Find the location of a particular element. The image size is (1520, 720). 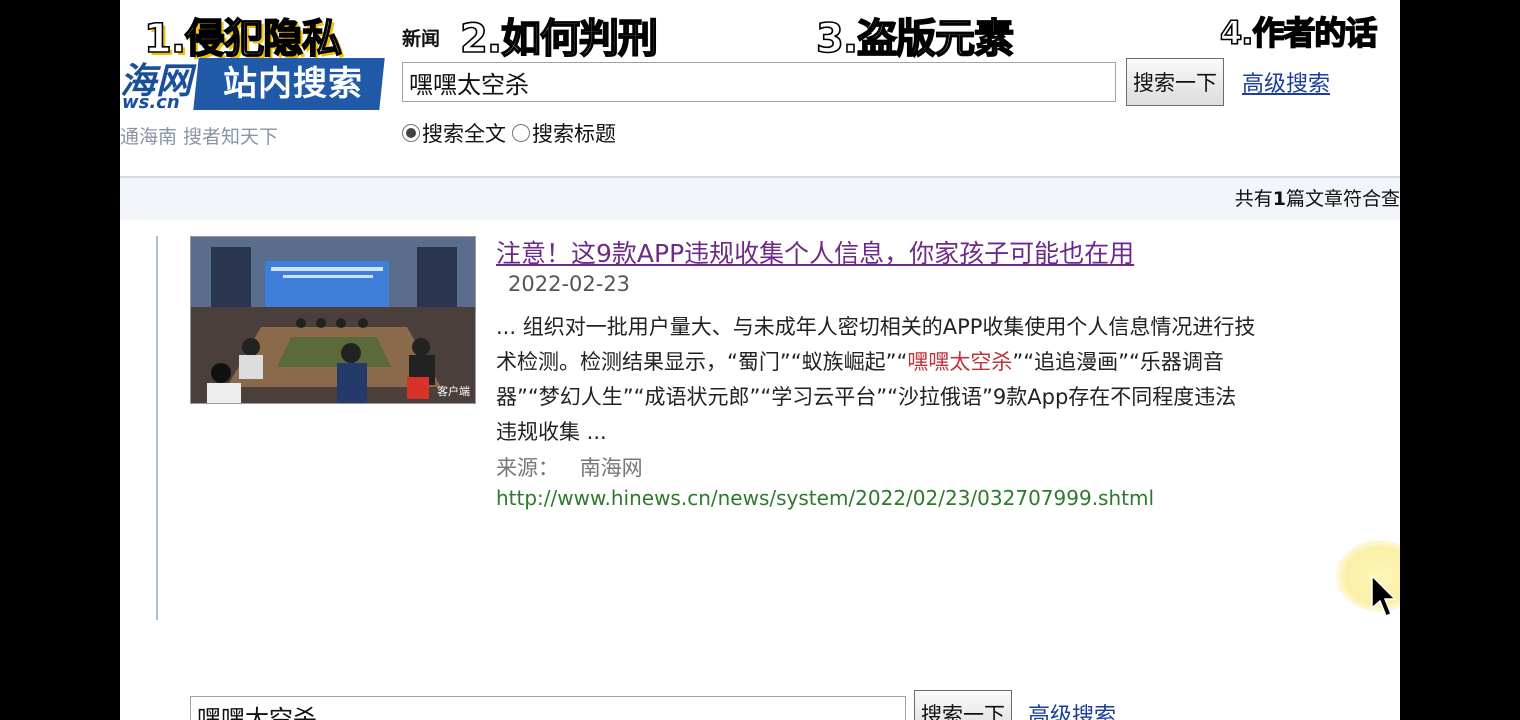

search-button: 搜索一下 is located at coordinates (1175, 82).